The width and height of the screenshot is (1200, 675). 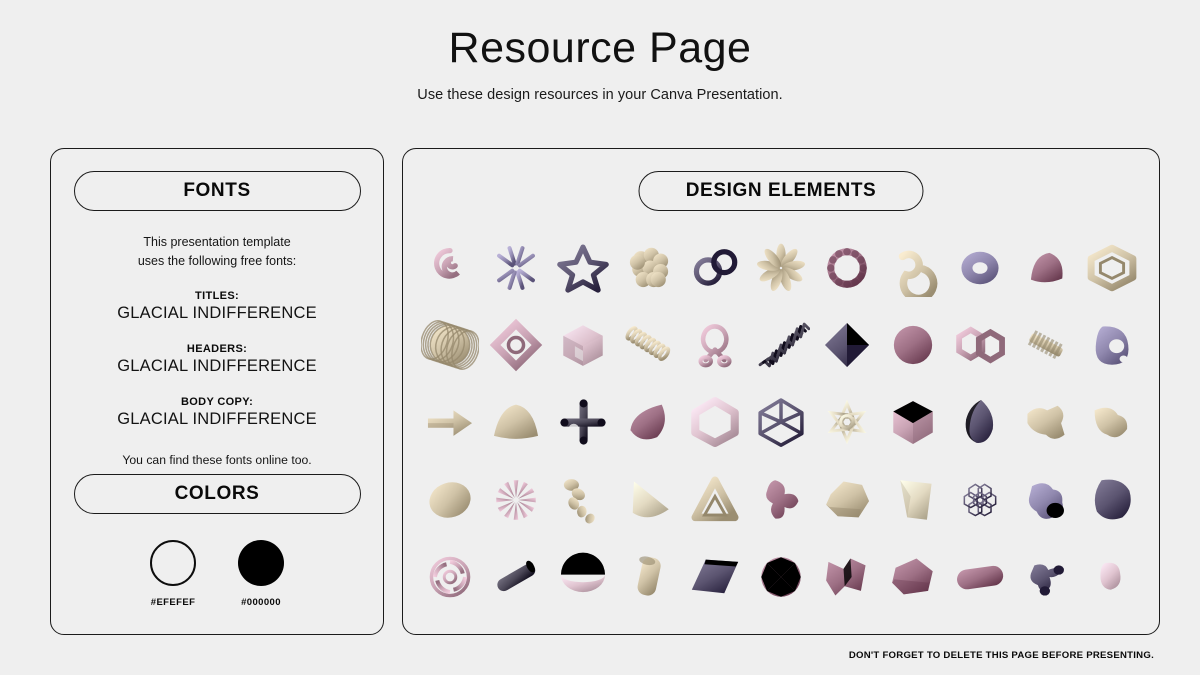 I want to click on petal-flower-icon, so click(x=781, y=267).